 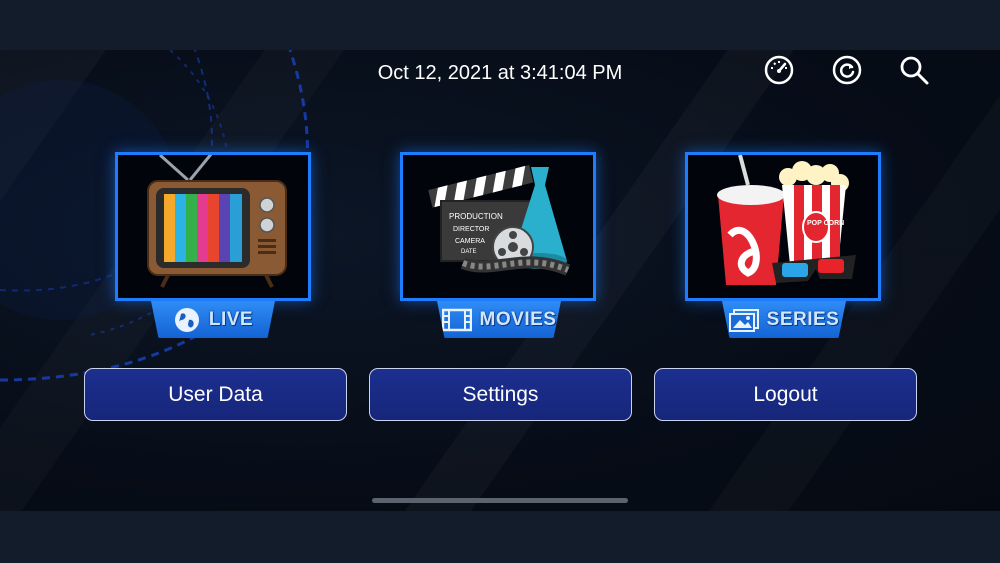 What do you see at coordinates (469, 252) in the screenshot?
I see `clapper-text-4: DATE` at bounding box center [469, 252].